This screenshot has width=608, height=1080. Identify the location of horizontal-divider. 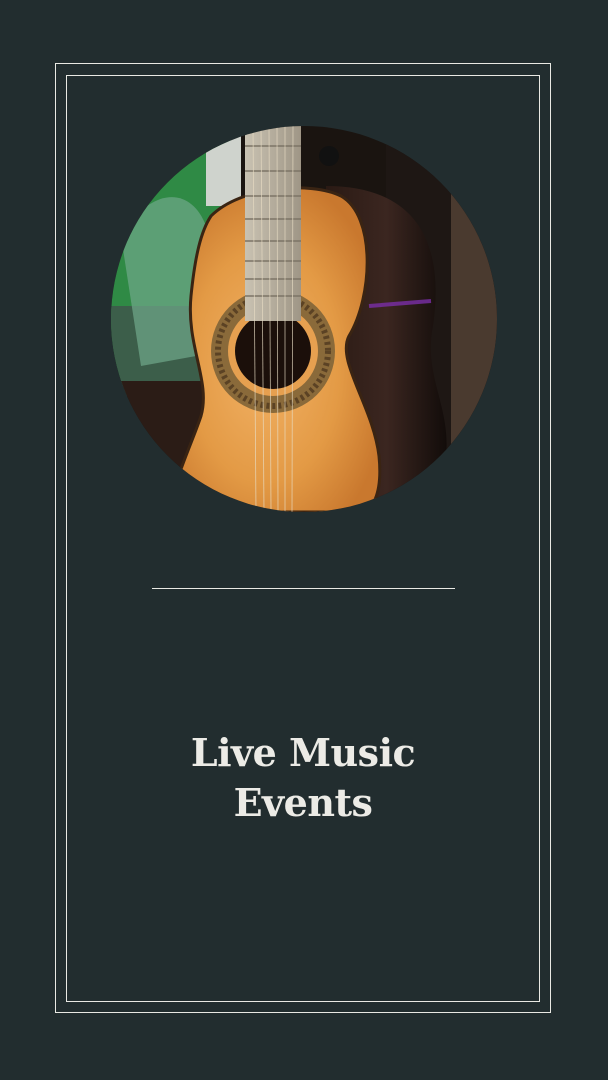
(303, 588).